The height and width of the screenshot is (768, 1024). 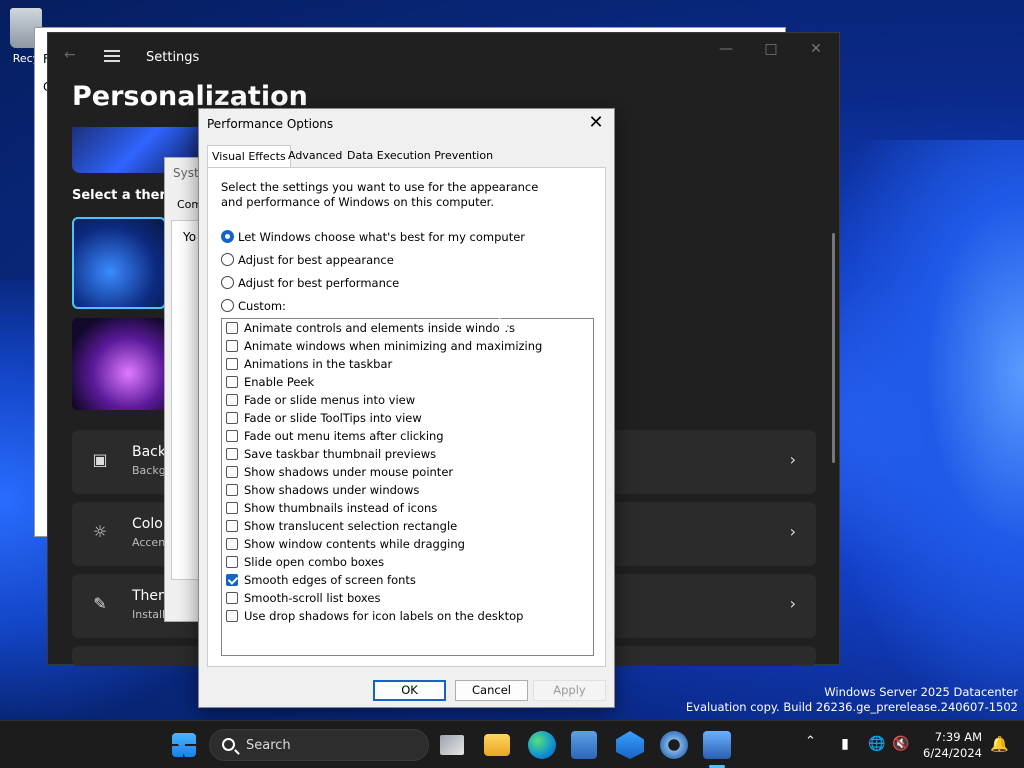 What do you see at coordinates (810, 741) in the screenshot?
I see `chevron-up-icon: ⌃` at bounding box center [810, 741].